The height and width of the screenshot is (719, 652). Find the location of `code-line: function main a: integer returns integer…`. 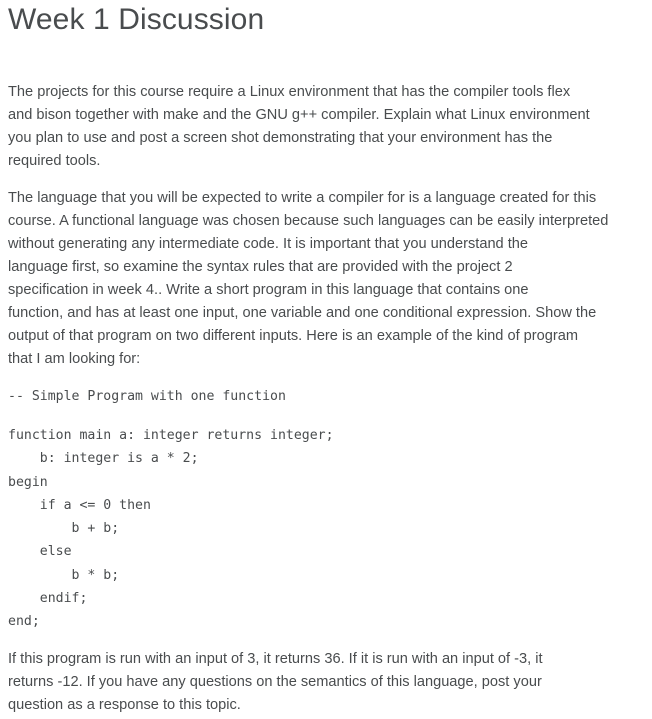

code-line: function main a: integer returns integer… is located at coordinates (171, 435).